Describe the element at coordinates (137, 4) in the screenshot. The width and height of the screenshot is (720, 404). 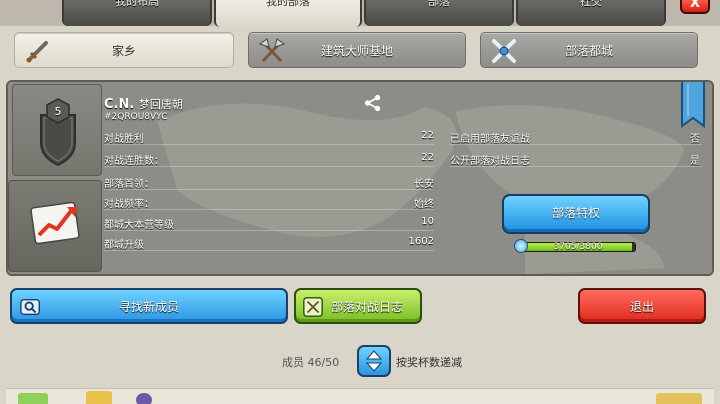
I see `tab-label: 我的布局` at that location.